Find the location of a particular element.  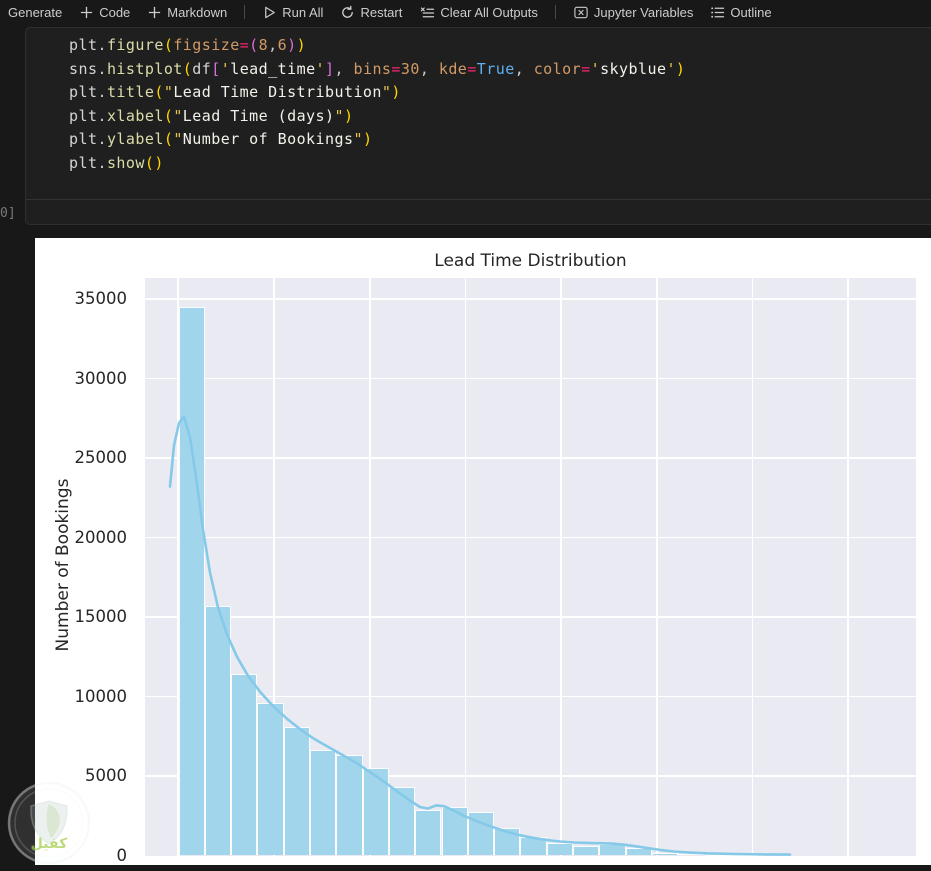

code-line: plt.title("Lead Time Distribution") is located at coordinates (377, 93).